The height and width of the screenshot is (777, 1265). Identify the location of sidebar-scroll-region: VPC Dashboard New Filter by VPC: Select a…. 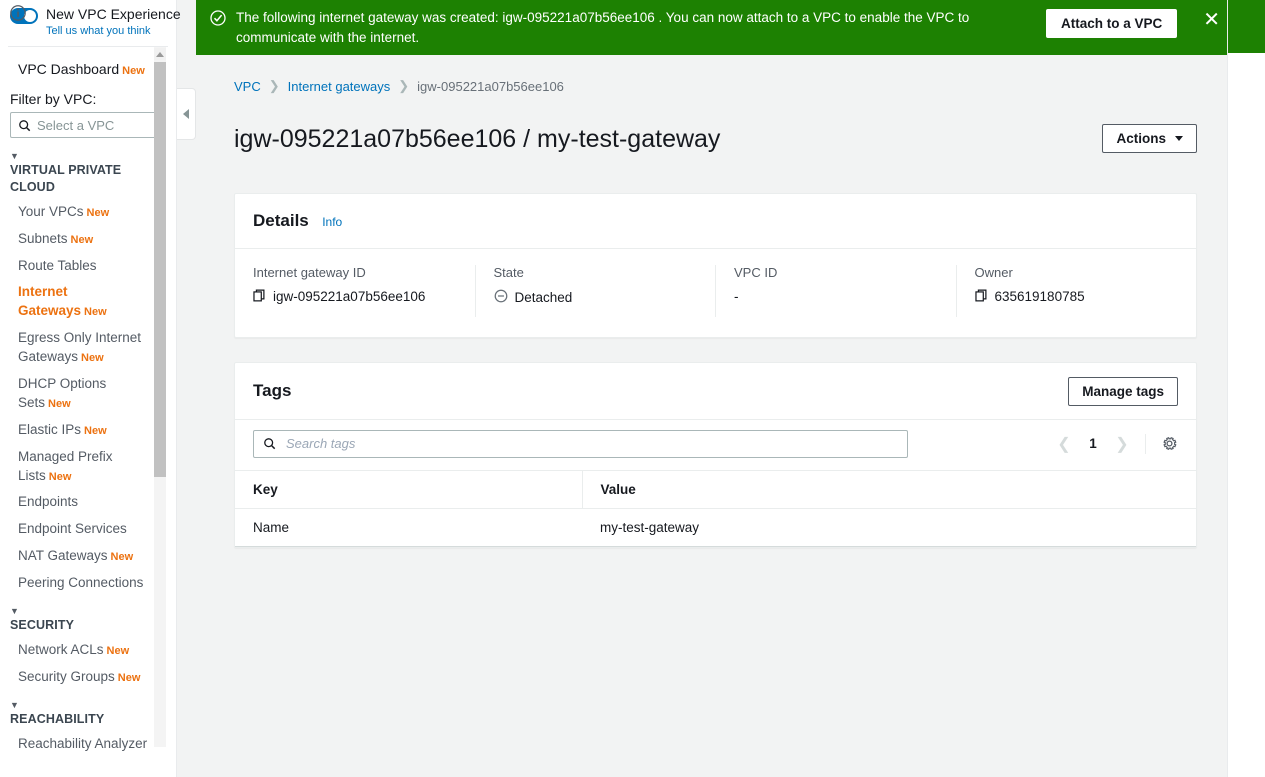
(88, 412).